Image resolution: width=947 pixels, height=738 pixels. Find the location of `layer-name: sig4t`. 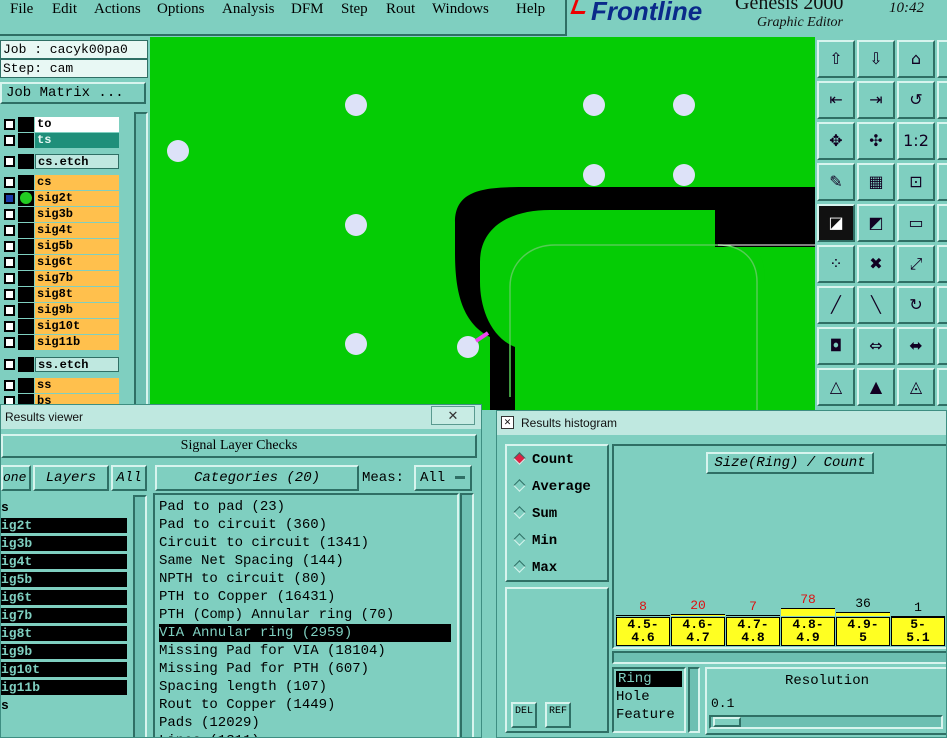

layer-name: sig4t is located at coordinates (77, 230).